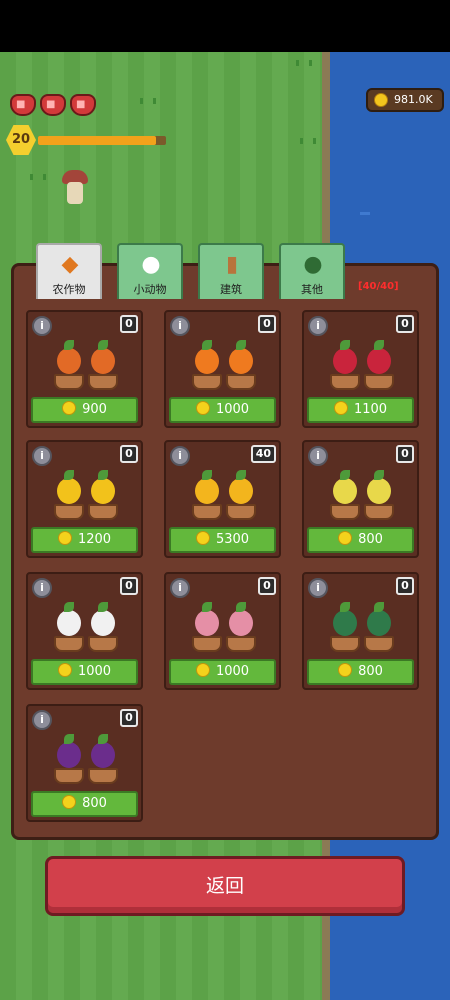 This screenshot has width=450, height=1000. Describe the element at coordinates (103, 361) in the screenshot. I see `carrot-seedling-icon` at that location.